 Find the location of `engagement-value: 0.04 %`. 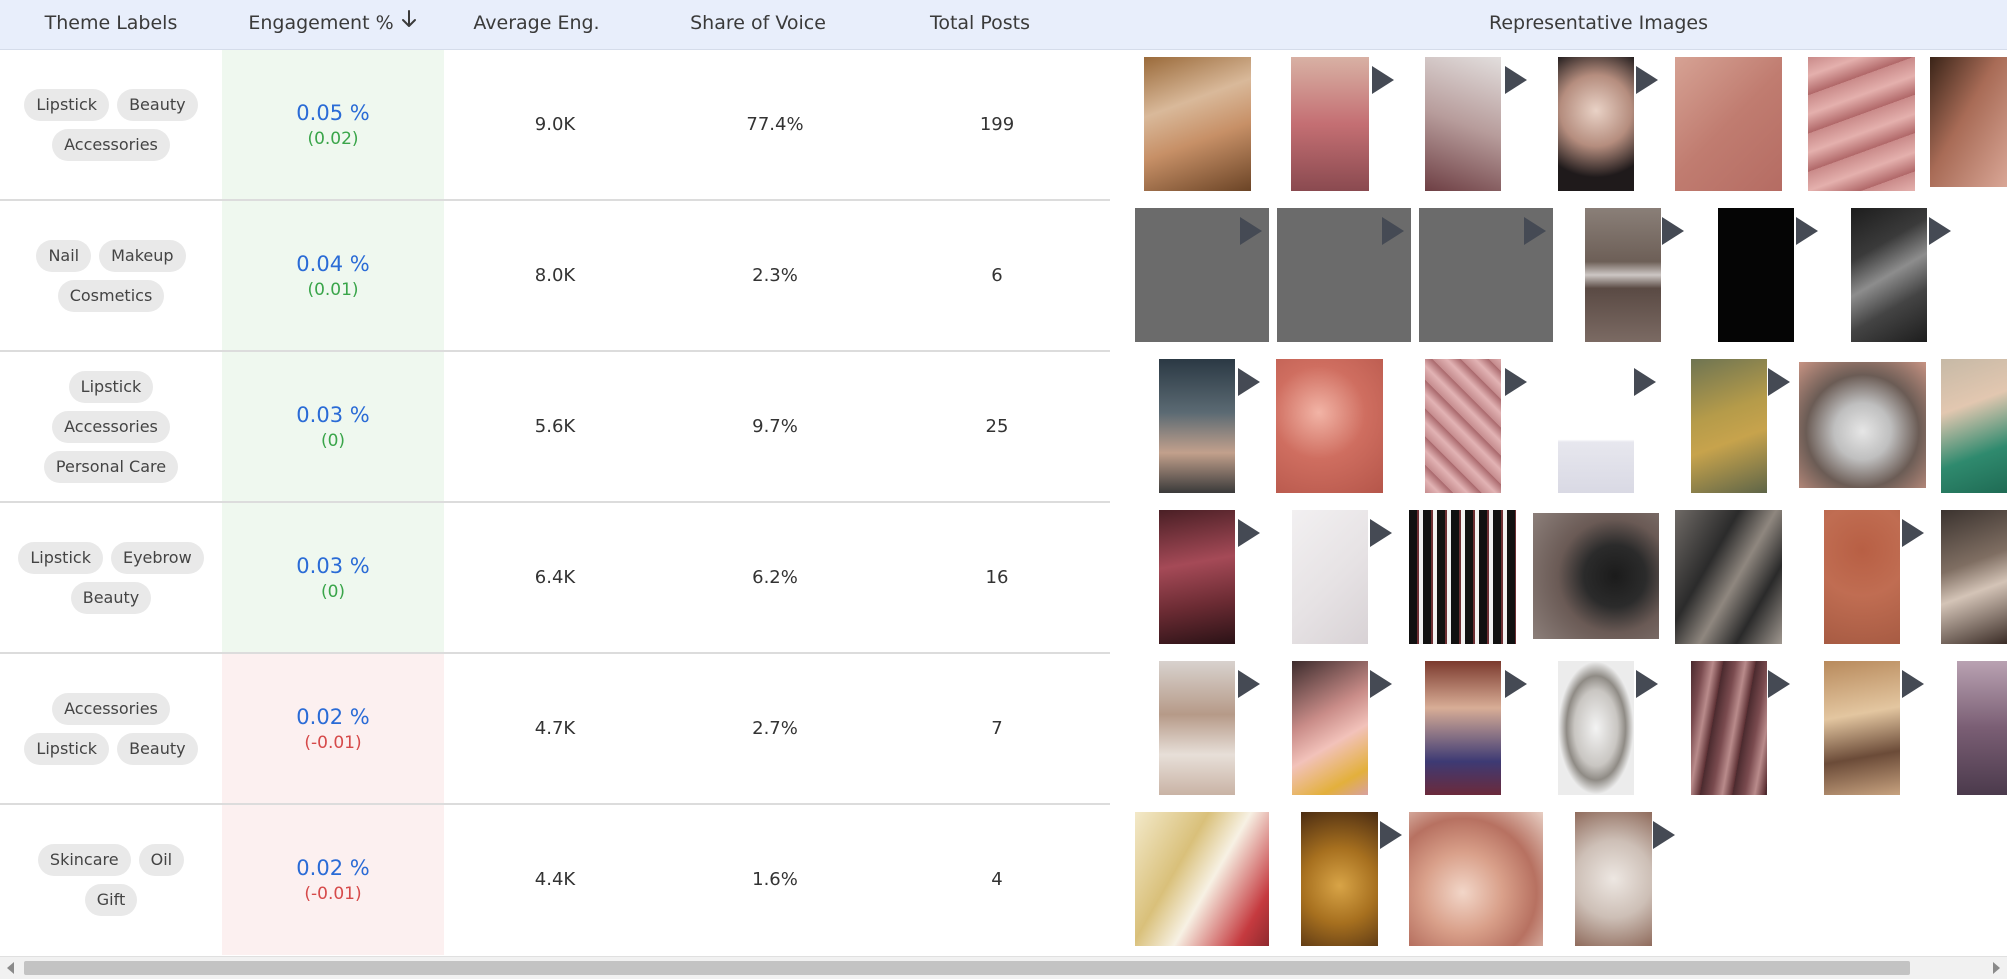

engagement-value: 0.04 % is located at coordinates (333, 264).